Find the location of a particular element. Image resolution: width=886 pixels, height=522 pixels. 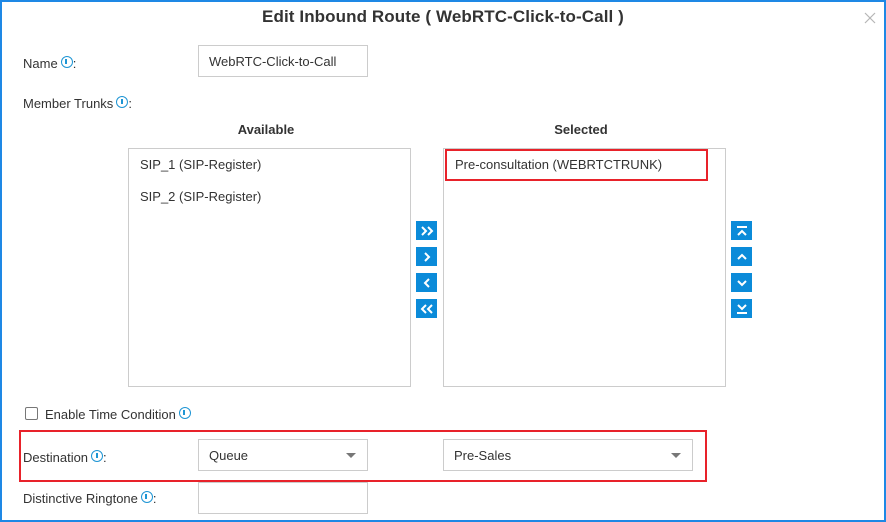

double-chevron-left-icon is located at coordinates (426, 308).